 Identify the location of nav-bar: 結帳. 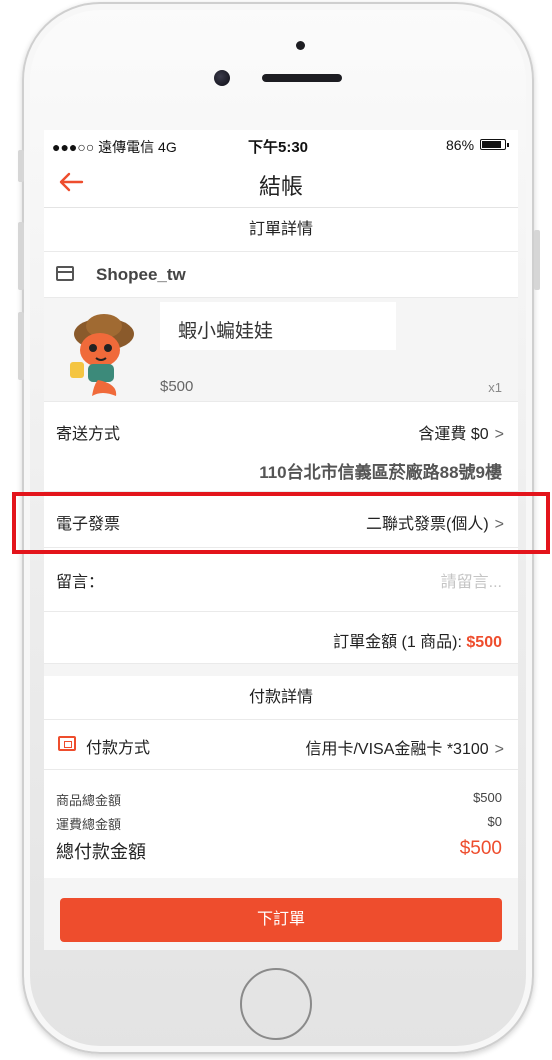
(281, 183).